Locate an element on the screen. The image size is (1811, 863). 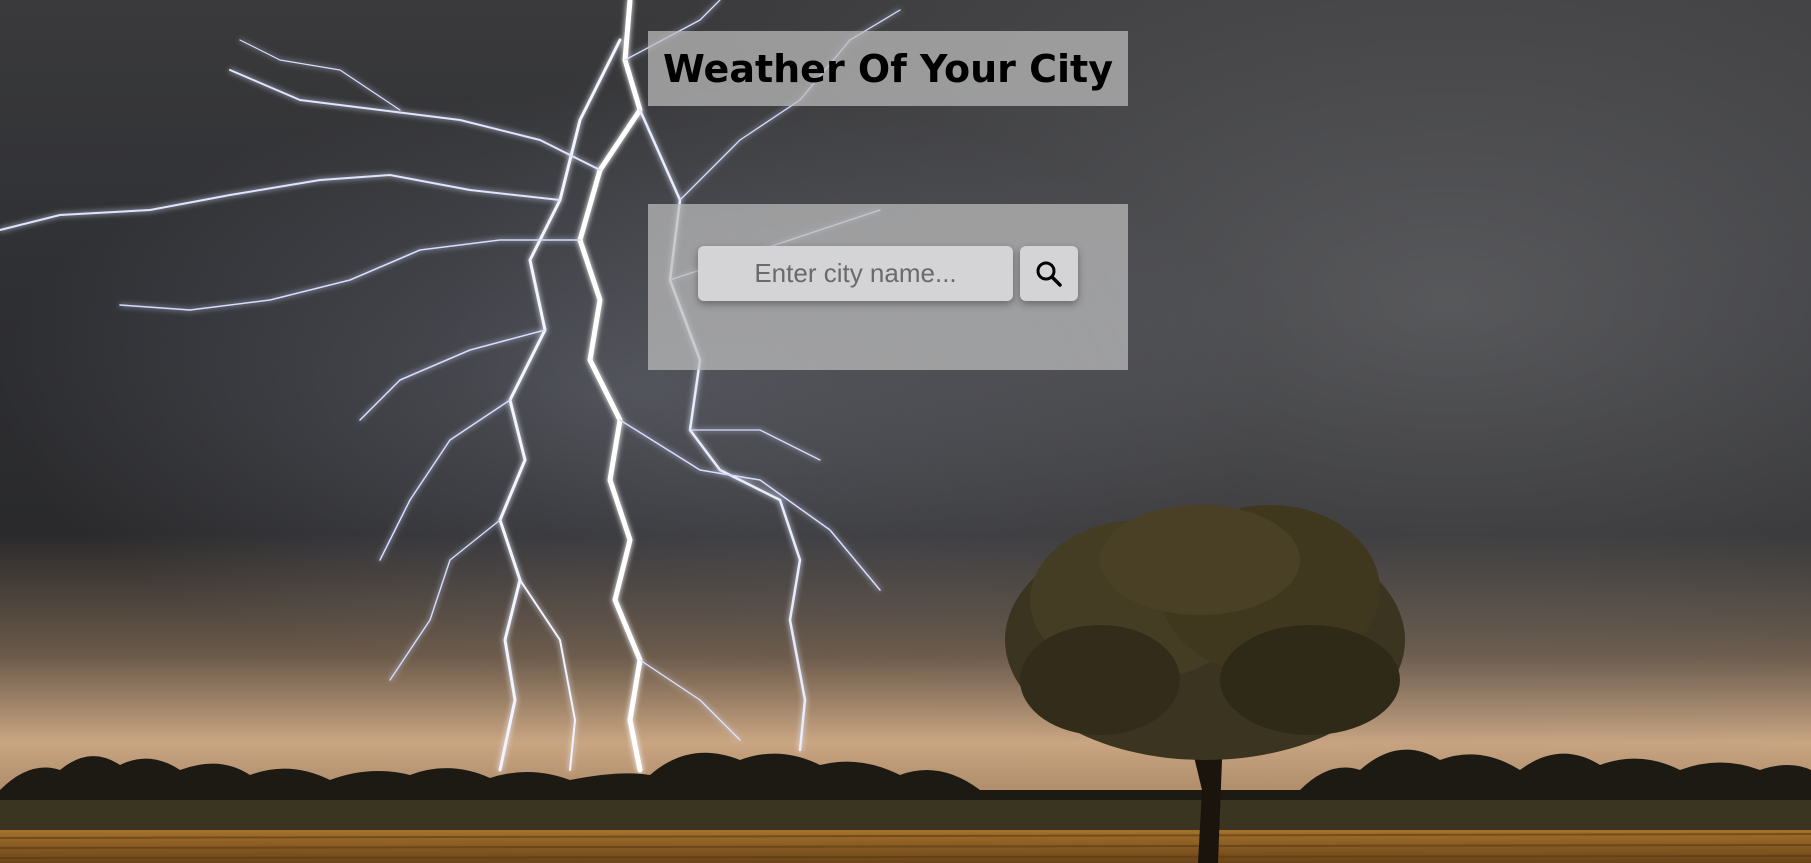
search-button is located at coordinates (1049, 273).